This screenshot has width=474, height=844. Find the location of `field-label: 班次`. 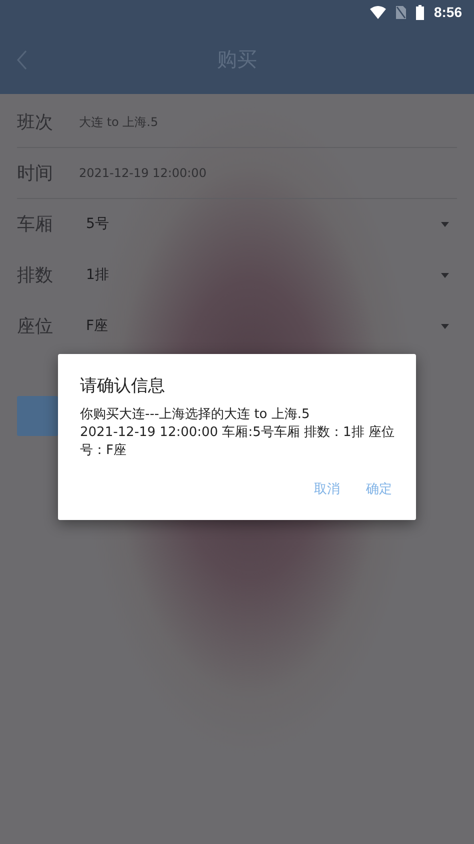

field-label: 班次 is located at coordinates (35, 122).